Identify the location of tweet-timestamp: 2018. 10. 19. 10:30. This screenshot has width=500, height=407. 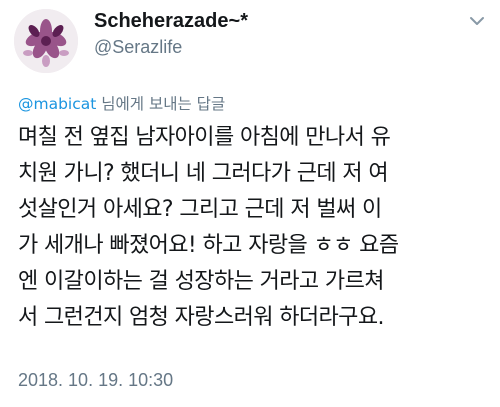
(95, 380).